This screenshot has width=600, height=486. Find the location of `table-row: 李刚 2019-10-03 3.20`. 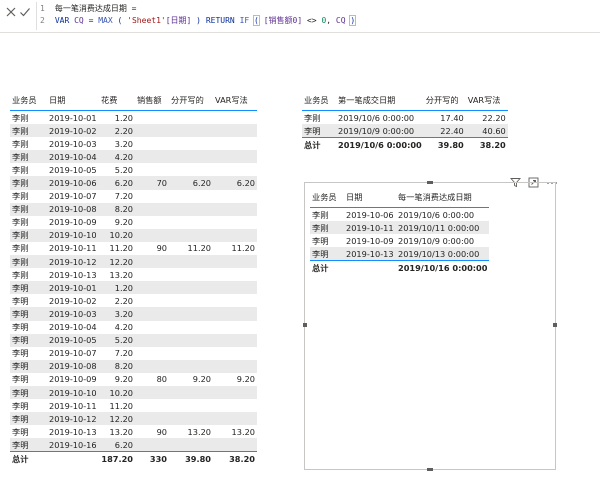

table-row: 李刚 2019-10-03 3.20 is located at coordinates (133, 143).